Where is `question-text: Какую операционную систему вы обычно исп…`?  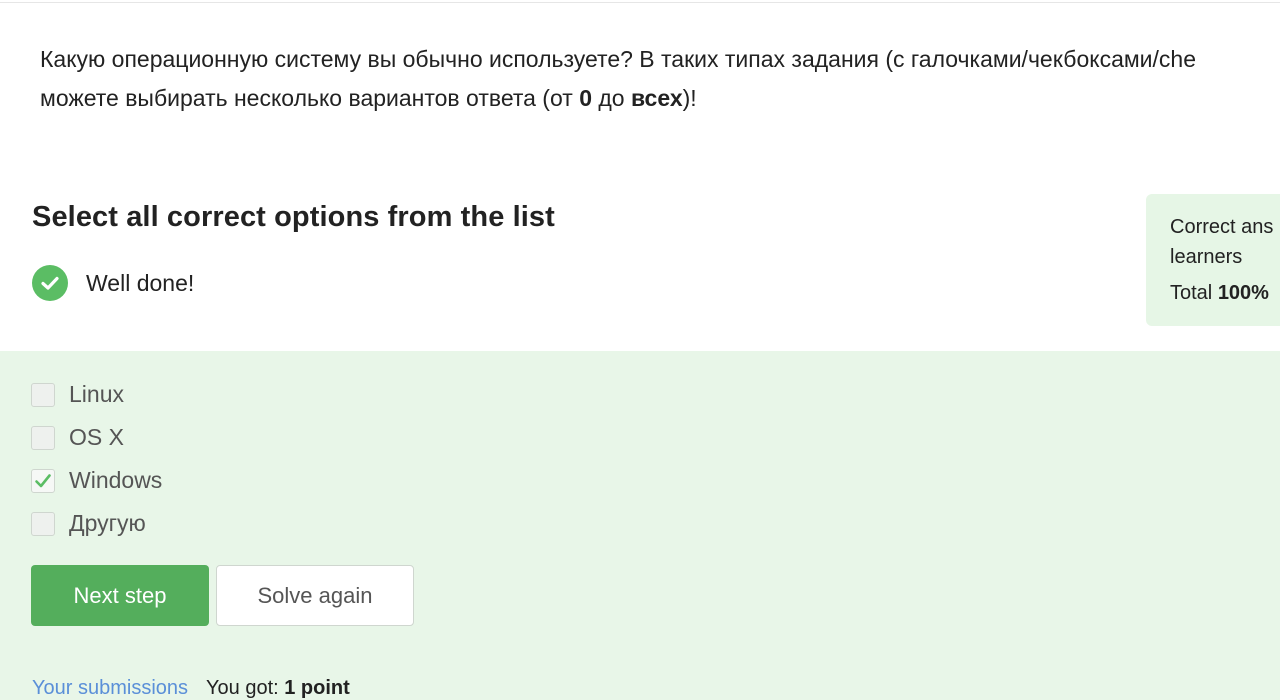
question-text: Какую операционную систему вы обычно исп… is located at coordinates (660, 79).